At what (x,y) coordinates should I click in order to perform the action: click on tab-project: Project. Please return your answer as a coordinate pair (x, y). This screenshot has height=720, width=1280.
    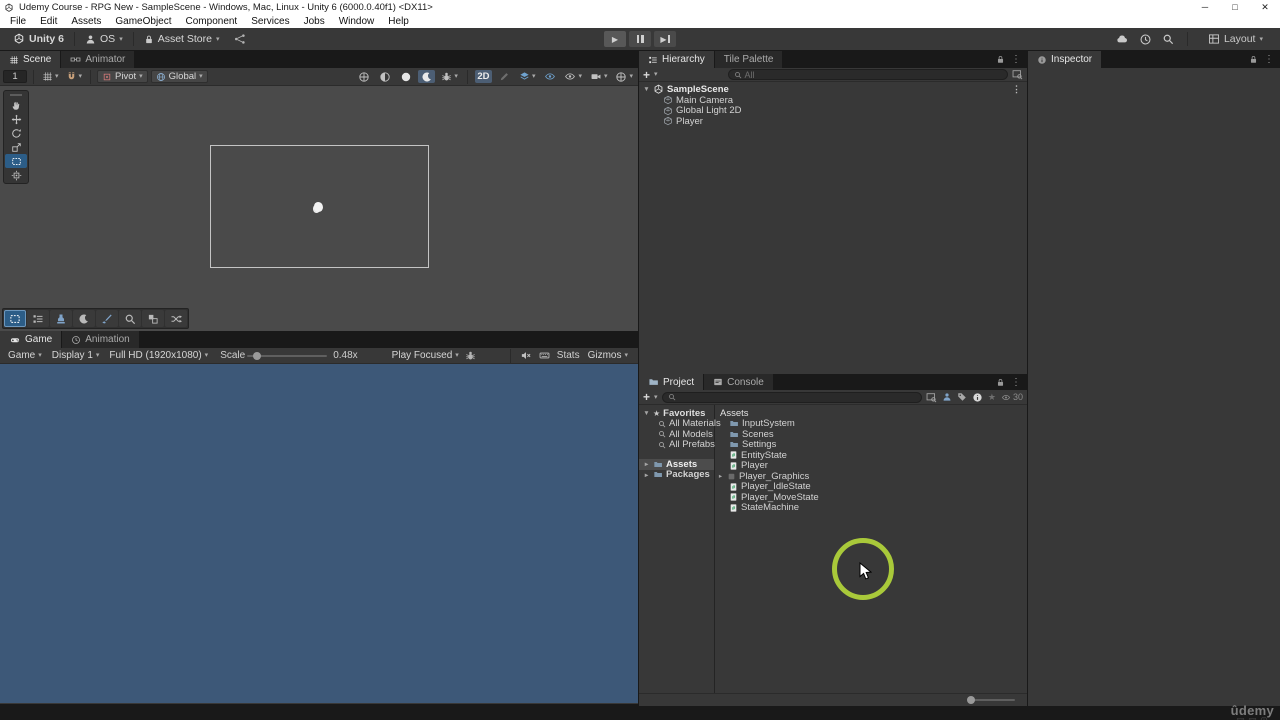
    Looking at the image, I should click on (672, 382).